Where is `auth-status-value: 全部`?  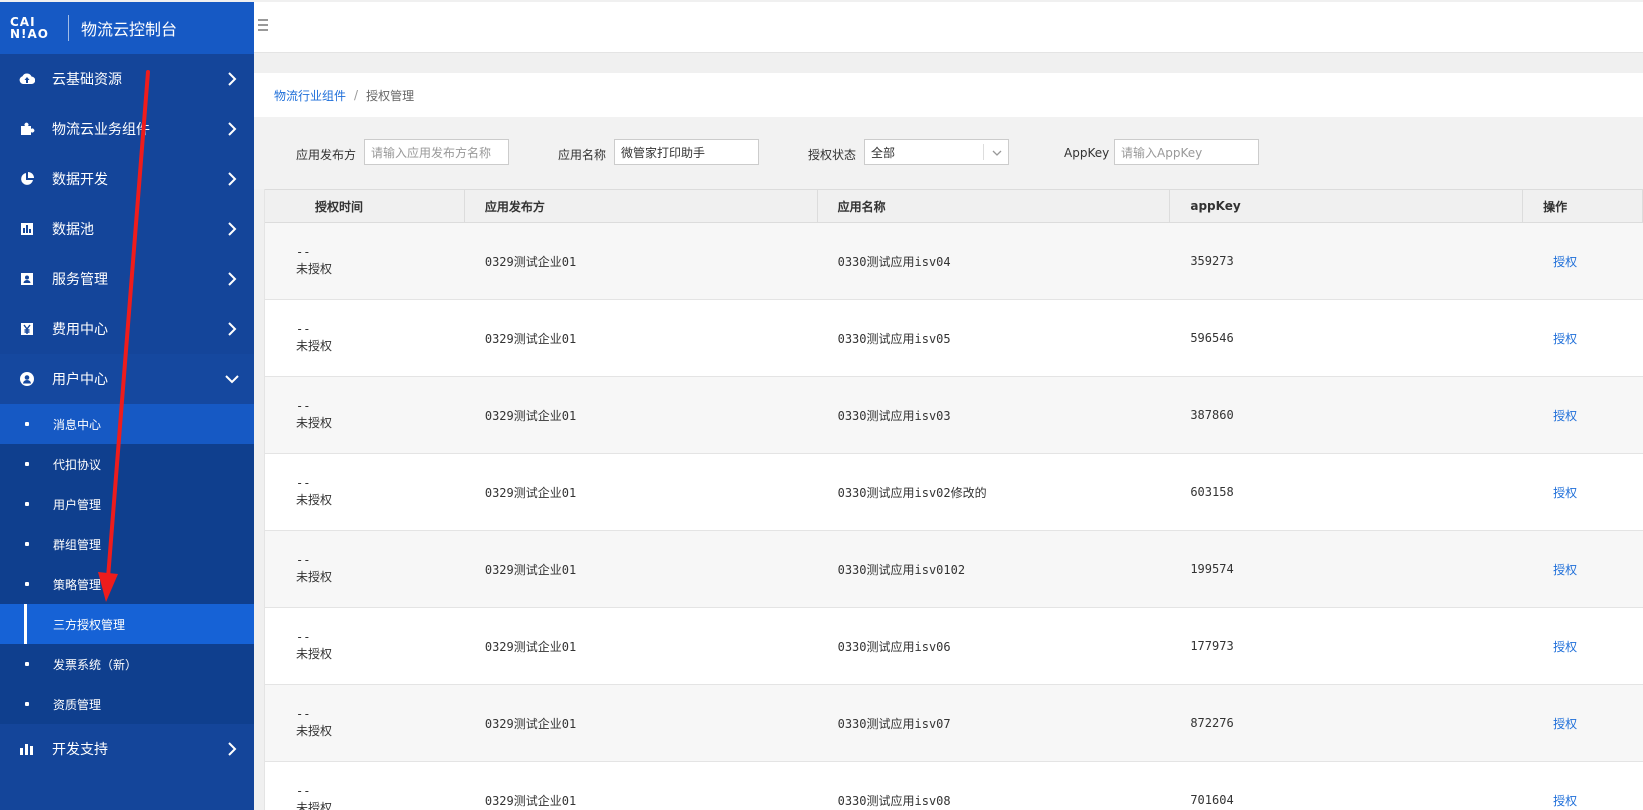
auth-status-value: 全部 is located at coordinates (883, 152).